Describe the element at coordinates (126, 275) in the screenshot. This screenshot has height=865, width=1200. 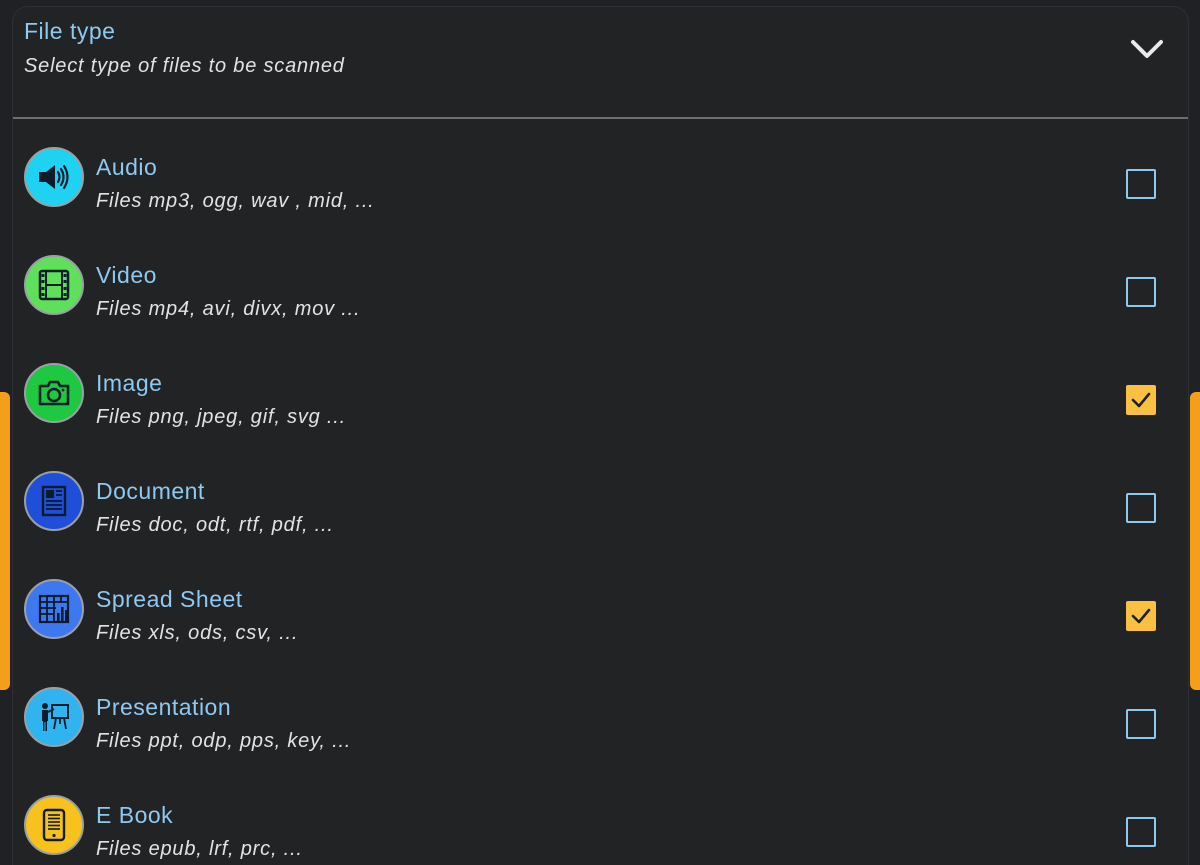
I see `item-title: Video` at that location.